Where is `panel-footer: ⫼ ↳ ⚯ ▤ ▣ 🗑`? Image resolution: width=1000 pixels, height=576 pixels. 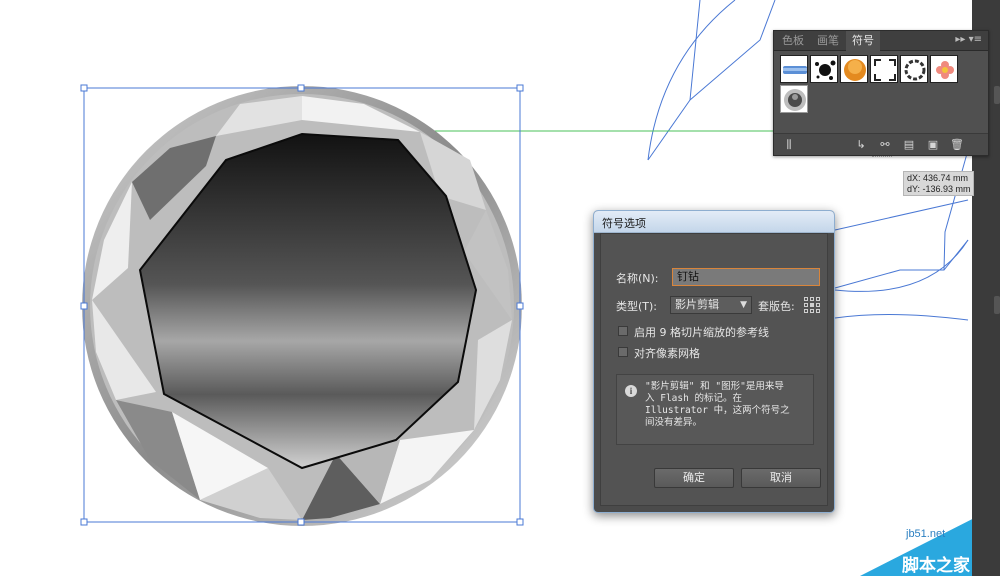
panel-footer: ⫼ ↳ ⚯ ▤ ▣ 🗑 is located at coordinates (881, 144).